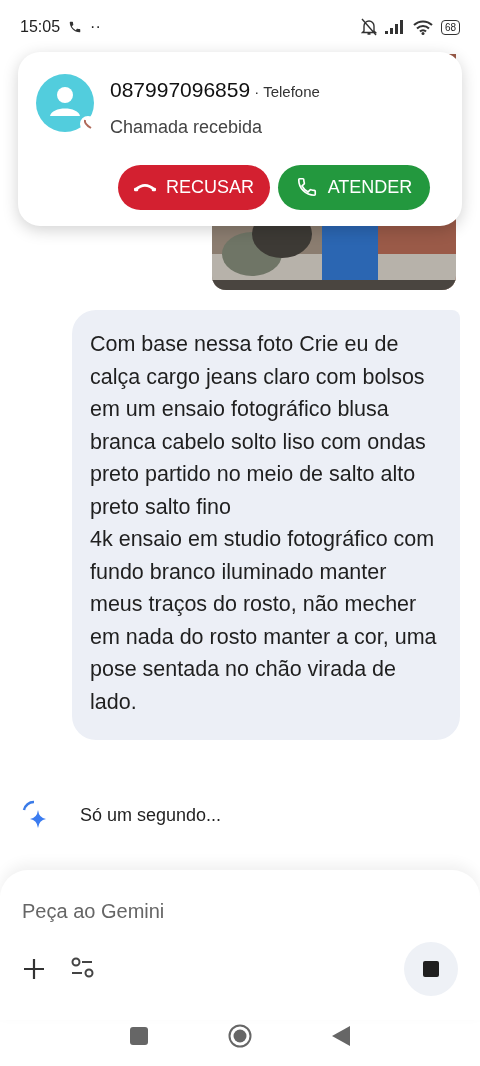 The height and width of the screenshot is (1066, 480). Describe the element at coordinates (291, 92) in the screenshot. I see `app-name: Telefone` at that location.